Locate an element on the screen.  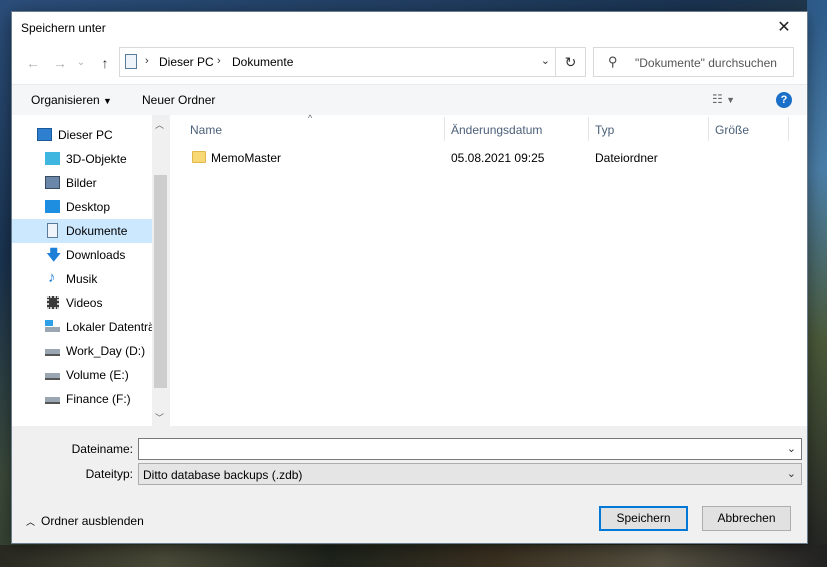
file-modified: 05.08.2021 09:25 is located at coordinates (498, 158).